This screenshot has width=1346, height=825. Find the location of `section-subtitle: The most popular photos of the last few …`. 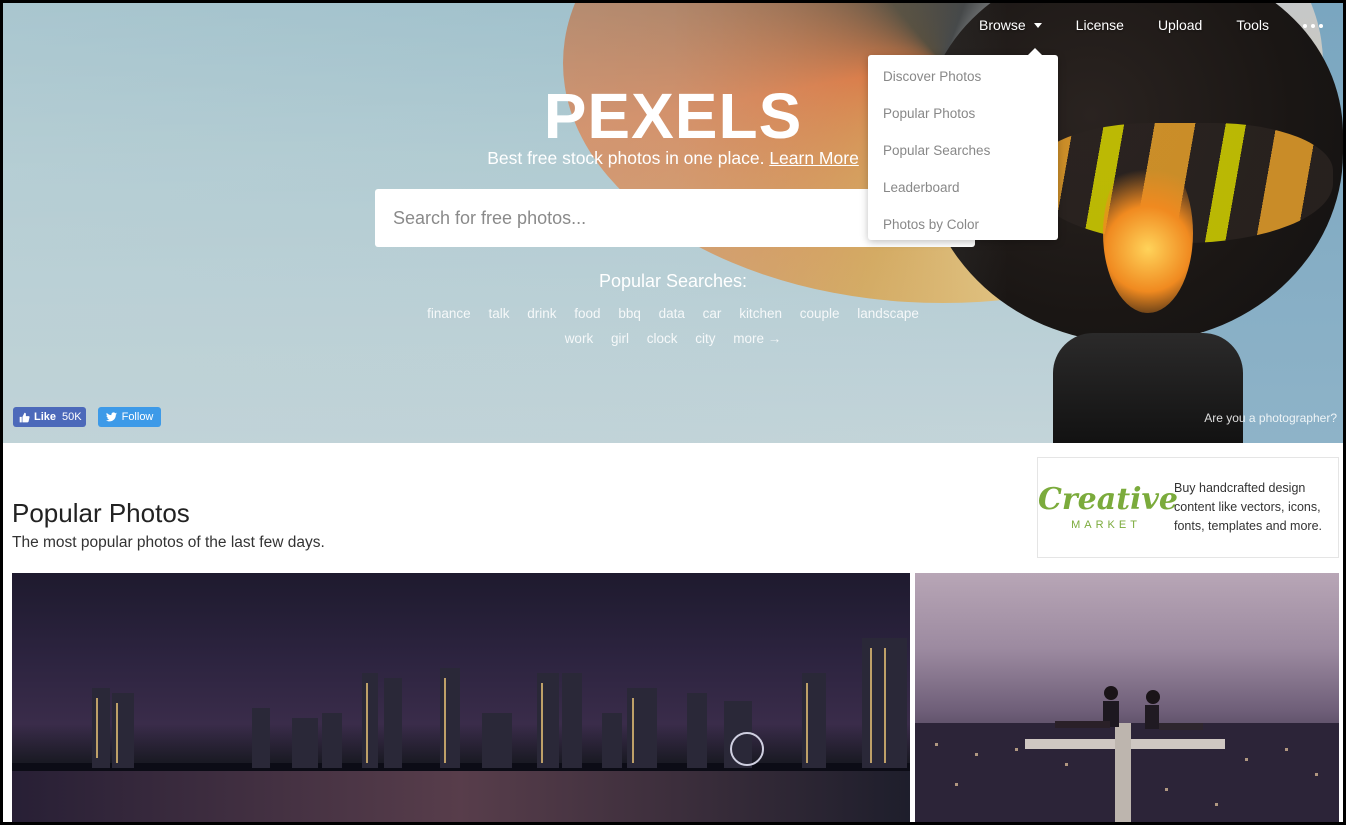

section-subtitle: The most popular photos of the last few … is located at coordinates (168, 542).